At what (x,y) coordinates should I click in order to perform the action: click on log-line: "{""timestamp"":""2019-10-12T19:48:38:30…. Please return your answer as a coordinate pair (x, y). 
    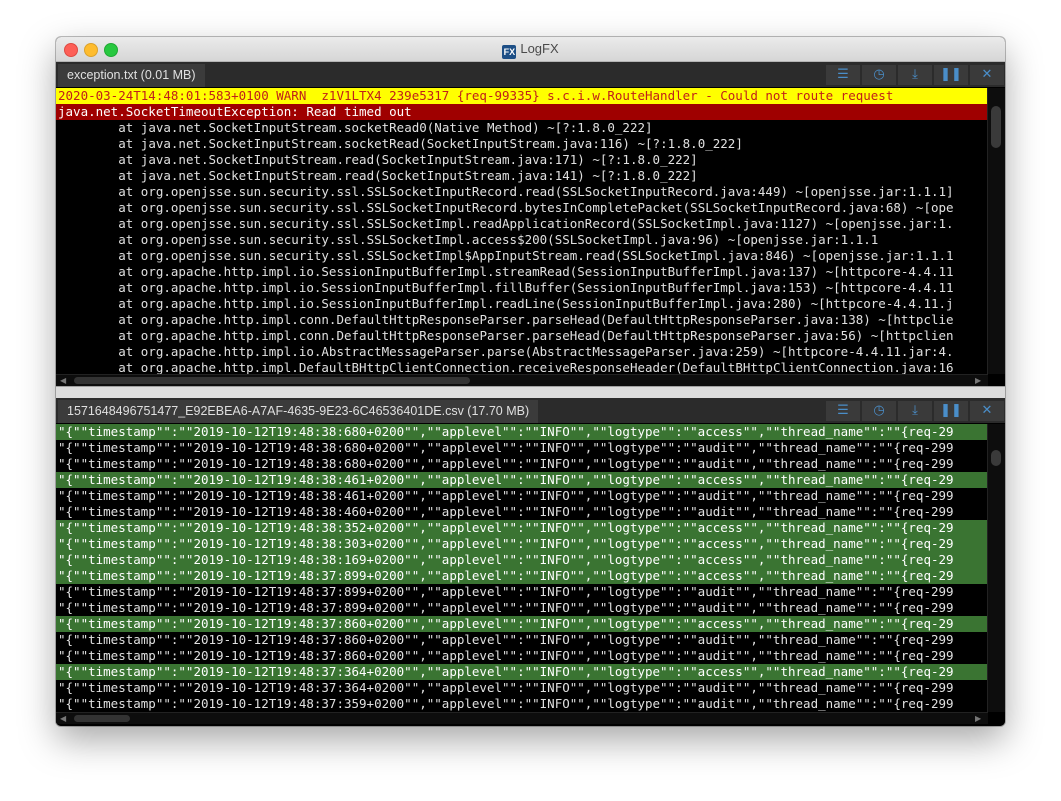
    Looking at the image, I should click on (521, 544).